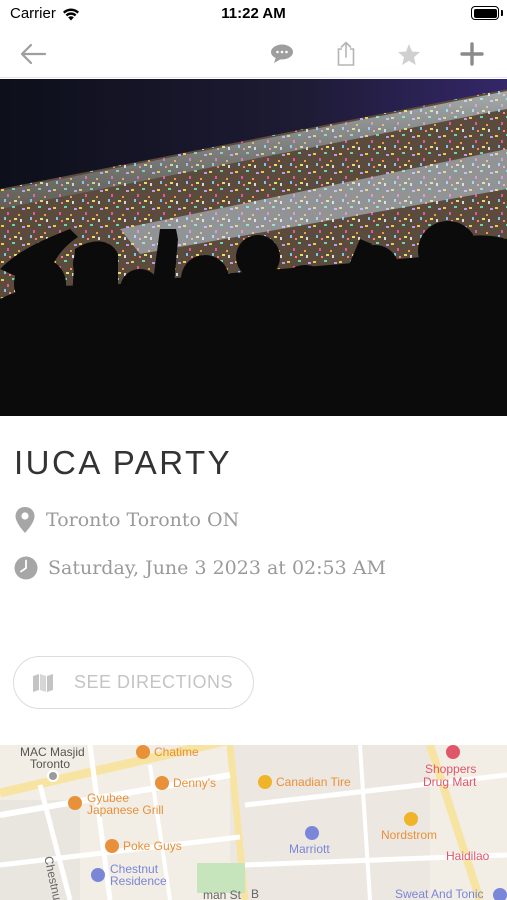 This screenshot has width=507, height=900. What do you see at coordinates (138, 881) in the screenshot?
I see `map-label-residence: Residence` at bounding box center [138, 881].